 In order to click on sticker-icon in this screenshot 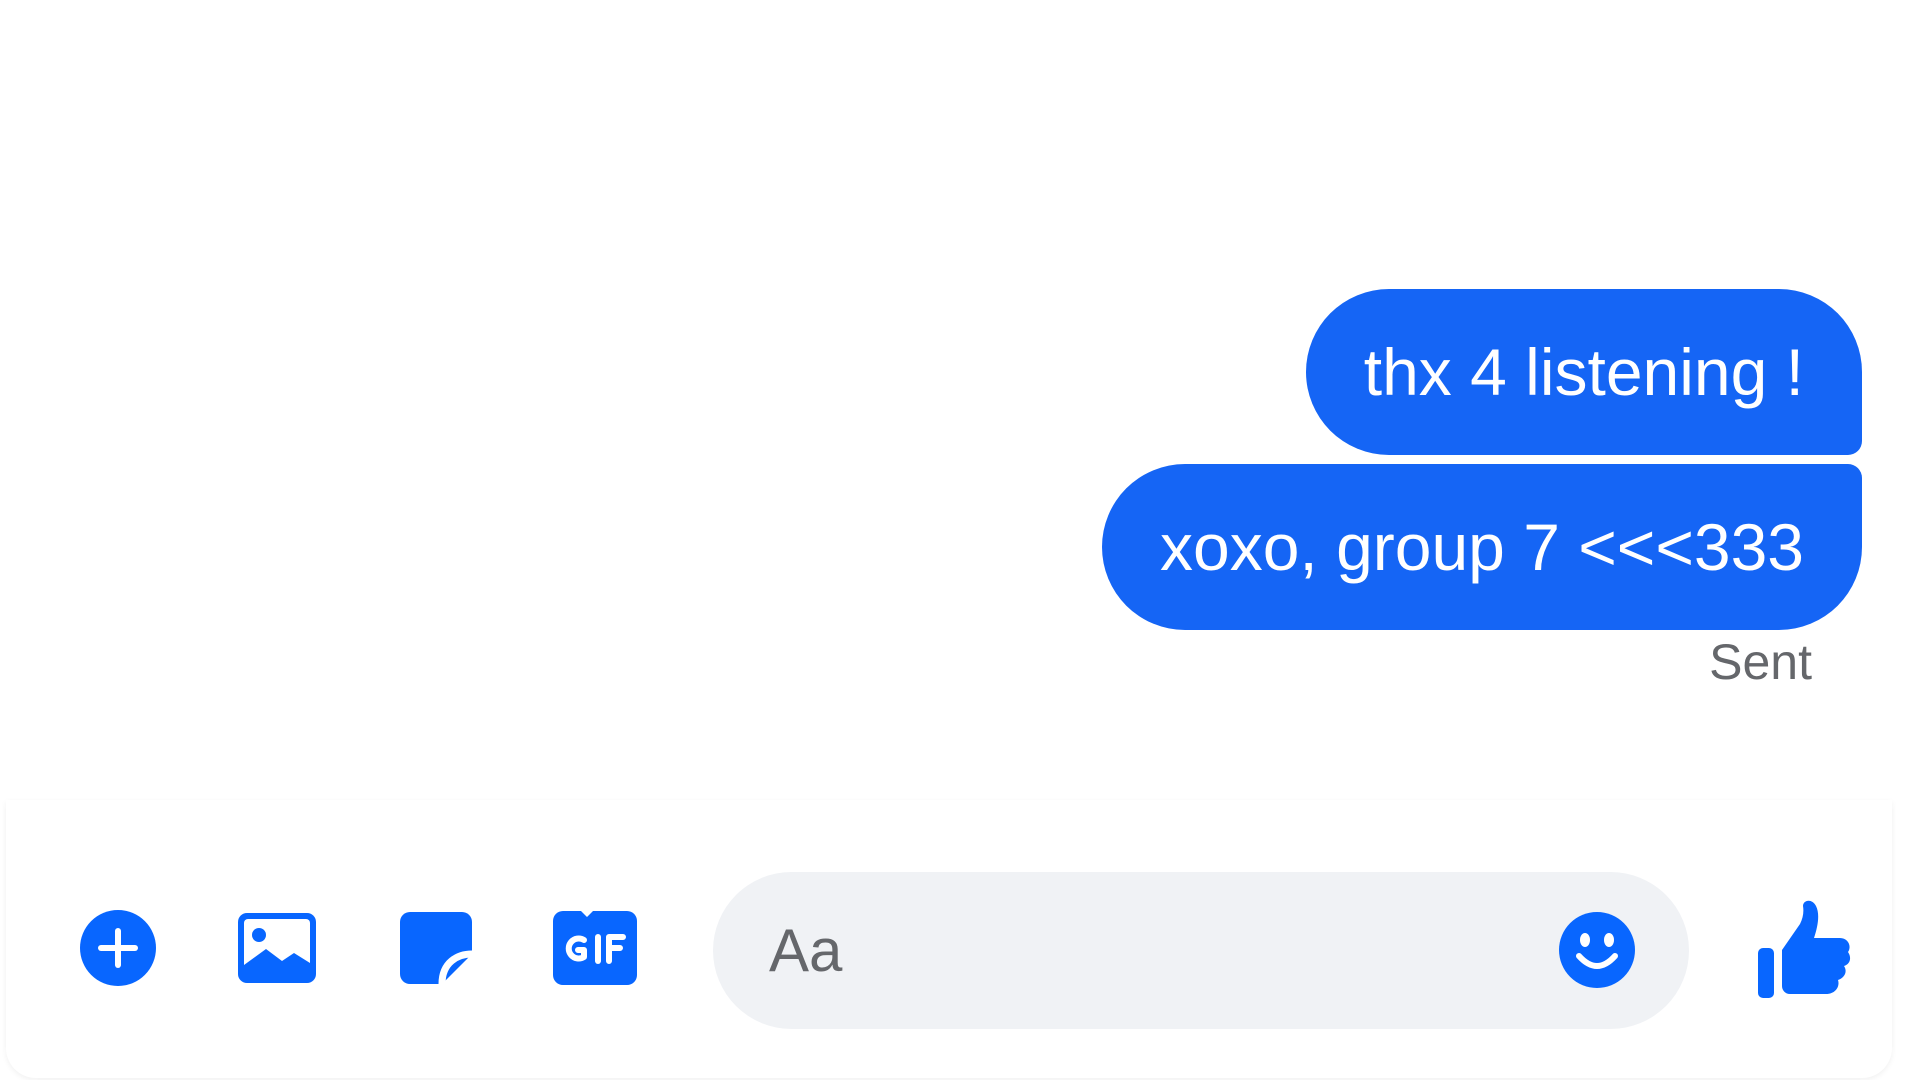, I will do `click(436, 948)`.